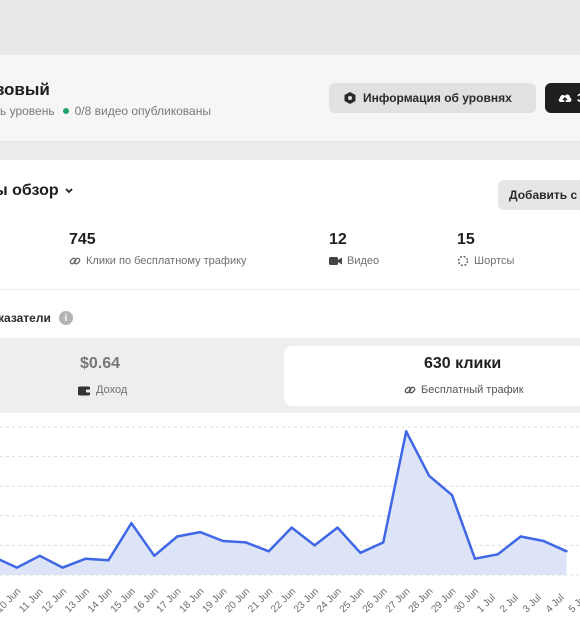 The image size is (580, 630). I want to click on stat-shorts: 15 Шортсы, so click(485, 249).